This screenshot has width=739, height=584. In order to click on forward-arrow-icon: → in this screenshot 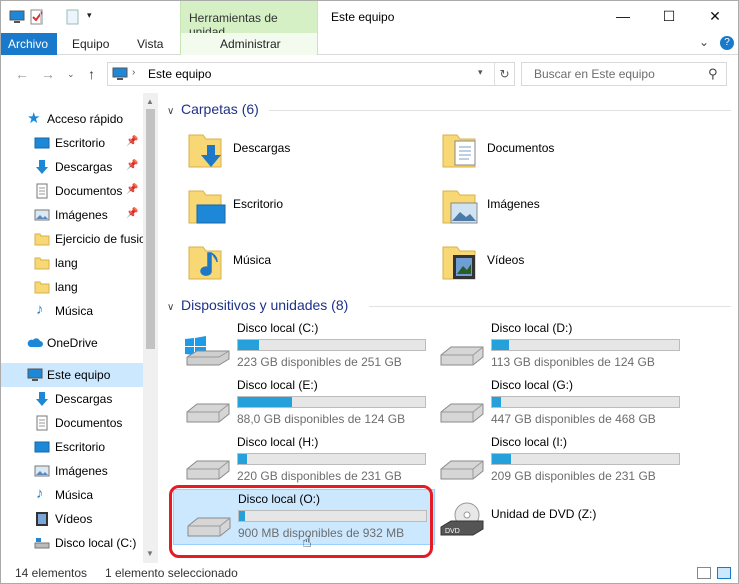, I will do `click(48, 74)`.